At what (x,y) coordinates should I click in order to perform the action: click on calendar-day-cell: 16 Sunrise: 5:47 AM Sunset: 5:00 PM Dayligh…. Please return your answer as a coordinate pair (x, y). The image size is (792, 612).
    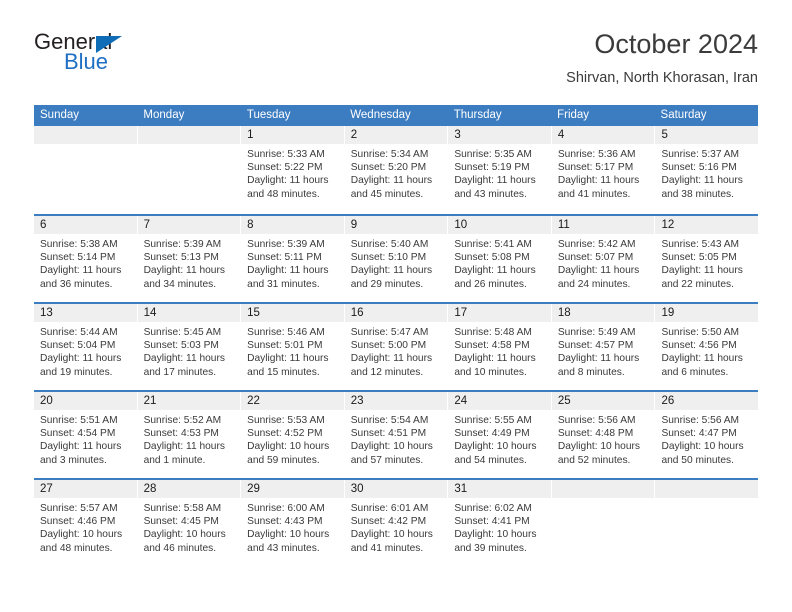
    Looking at the image, I should click on (396, 347).